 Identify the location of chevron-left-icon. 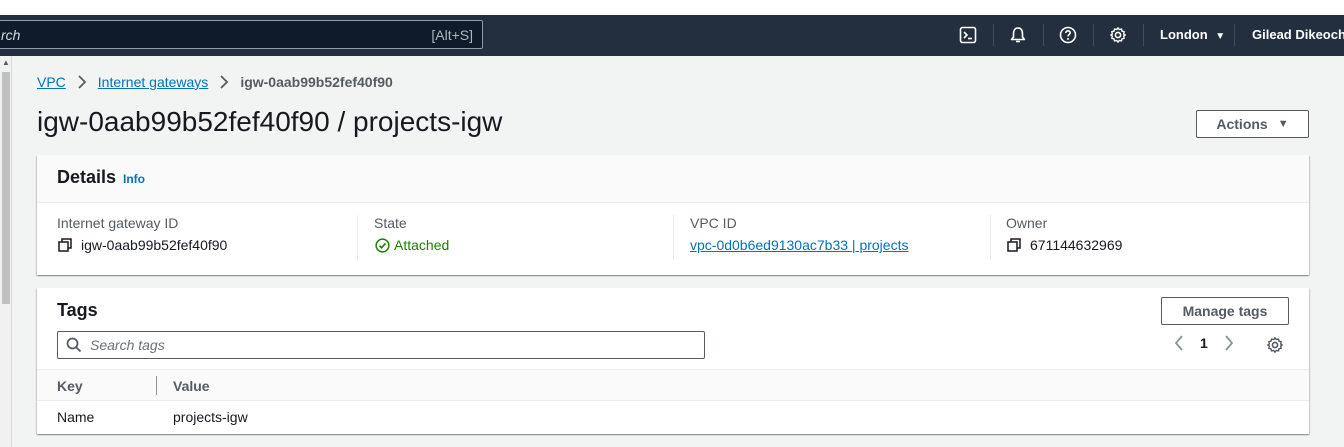
(1179, 343).